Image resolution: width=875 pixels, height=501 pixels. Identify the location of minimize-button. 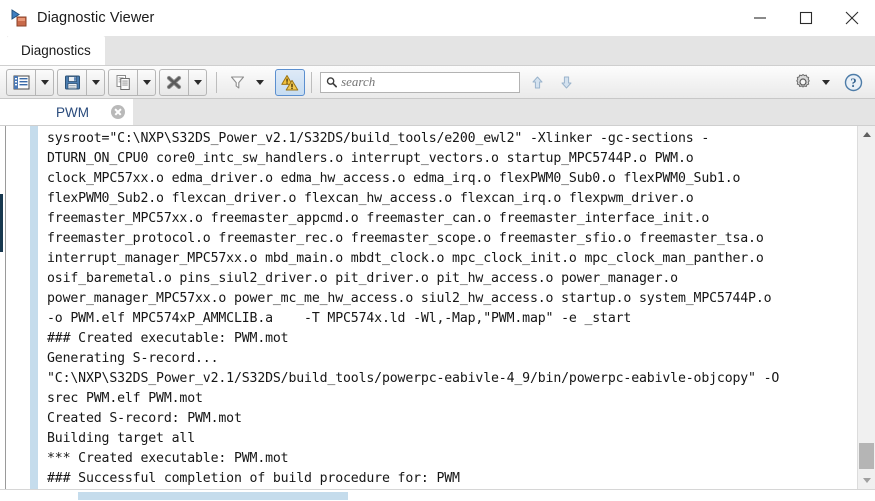
(760, 18).